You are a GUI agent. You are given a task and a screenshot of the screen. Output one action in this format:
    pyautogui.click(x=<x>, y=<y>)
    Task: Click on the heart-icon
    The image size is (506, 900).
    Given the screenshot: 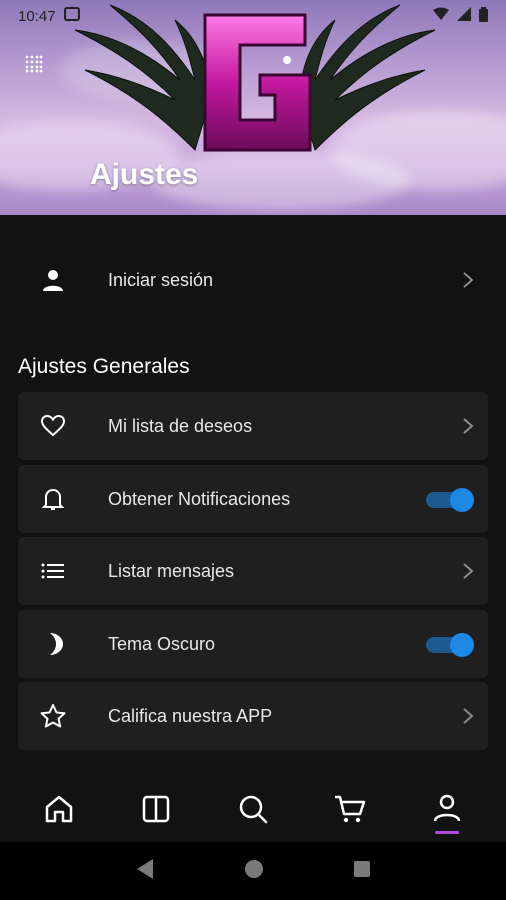 What is the action you would take?
    pyautogui.click(x=53, y=426)
    